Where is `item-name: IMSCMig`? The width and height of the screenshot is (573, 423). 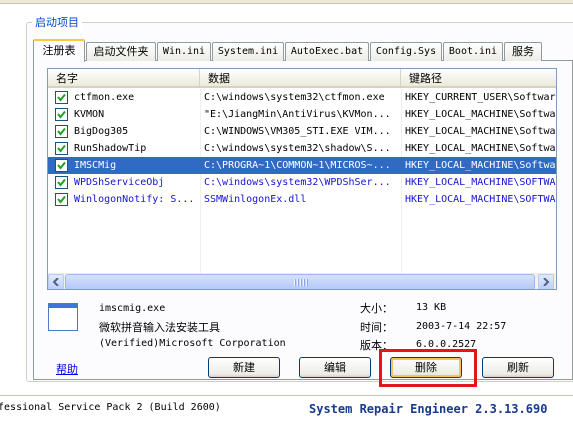
item-name: IMSCMig is located at coordinates (95, 165).